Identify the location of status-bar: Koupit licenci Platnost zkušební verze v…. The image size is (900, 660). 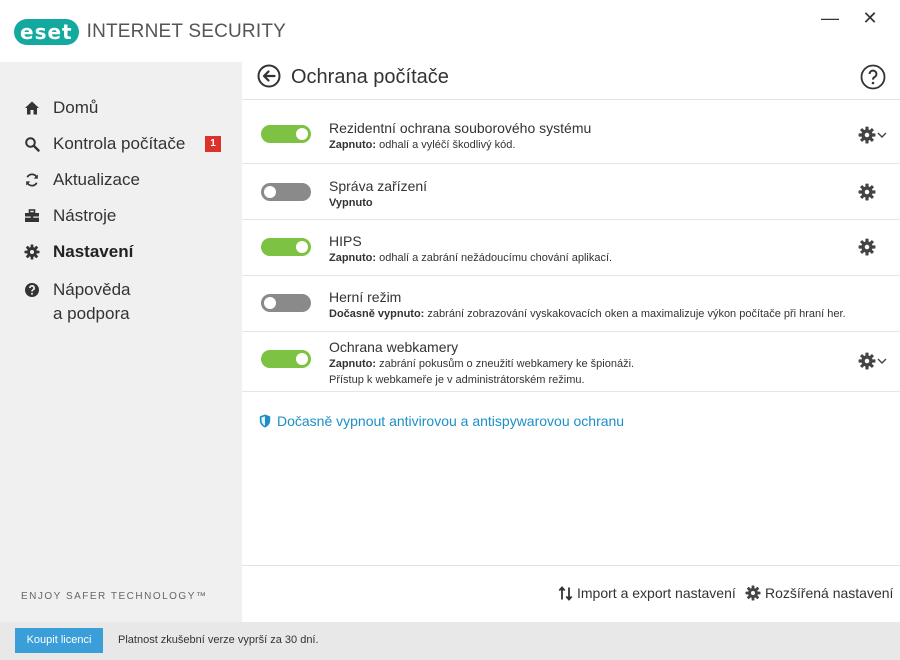
(450, 641).